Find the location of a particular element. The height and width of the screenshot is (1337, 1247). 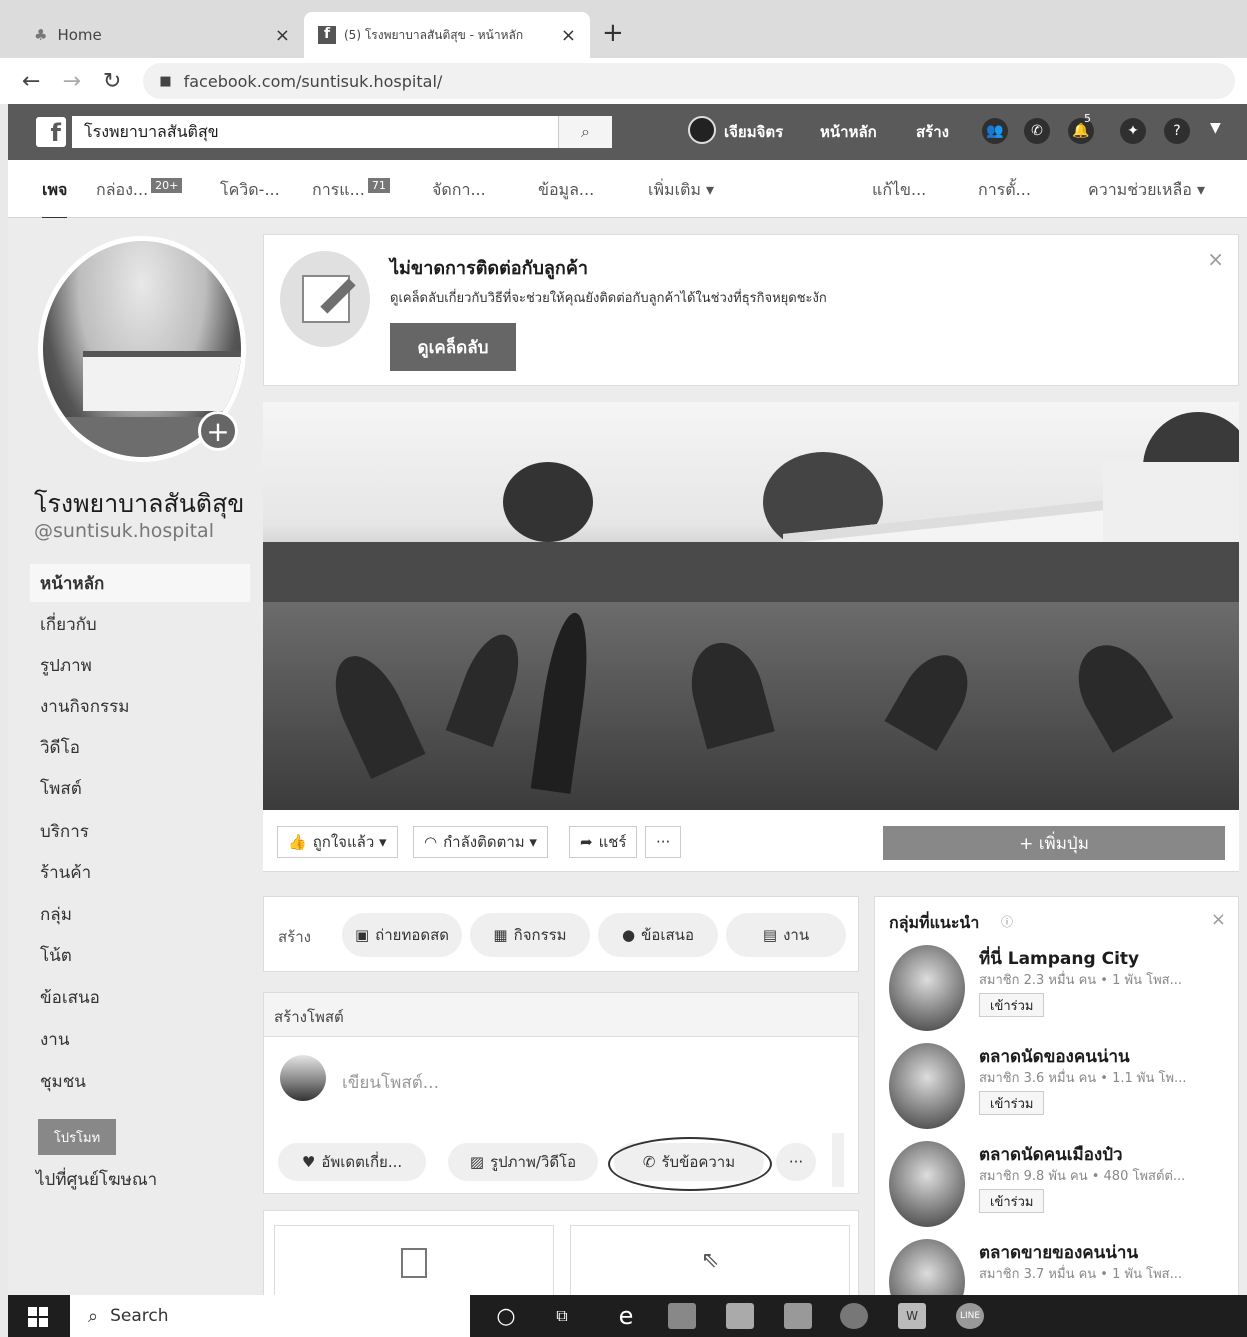

chrome-icon is located at coordinates (854, 1316).